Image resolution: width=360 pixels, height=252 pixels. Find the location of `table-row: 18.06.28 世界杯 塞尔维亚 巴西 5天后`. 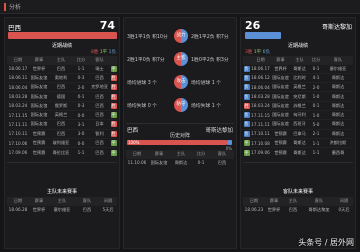

table-row: 18.06.28 世界杯 塞尔维亚 巴西 5天后 is located at coordinates (62, 209).